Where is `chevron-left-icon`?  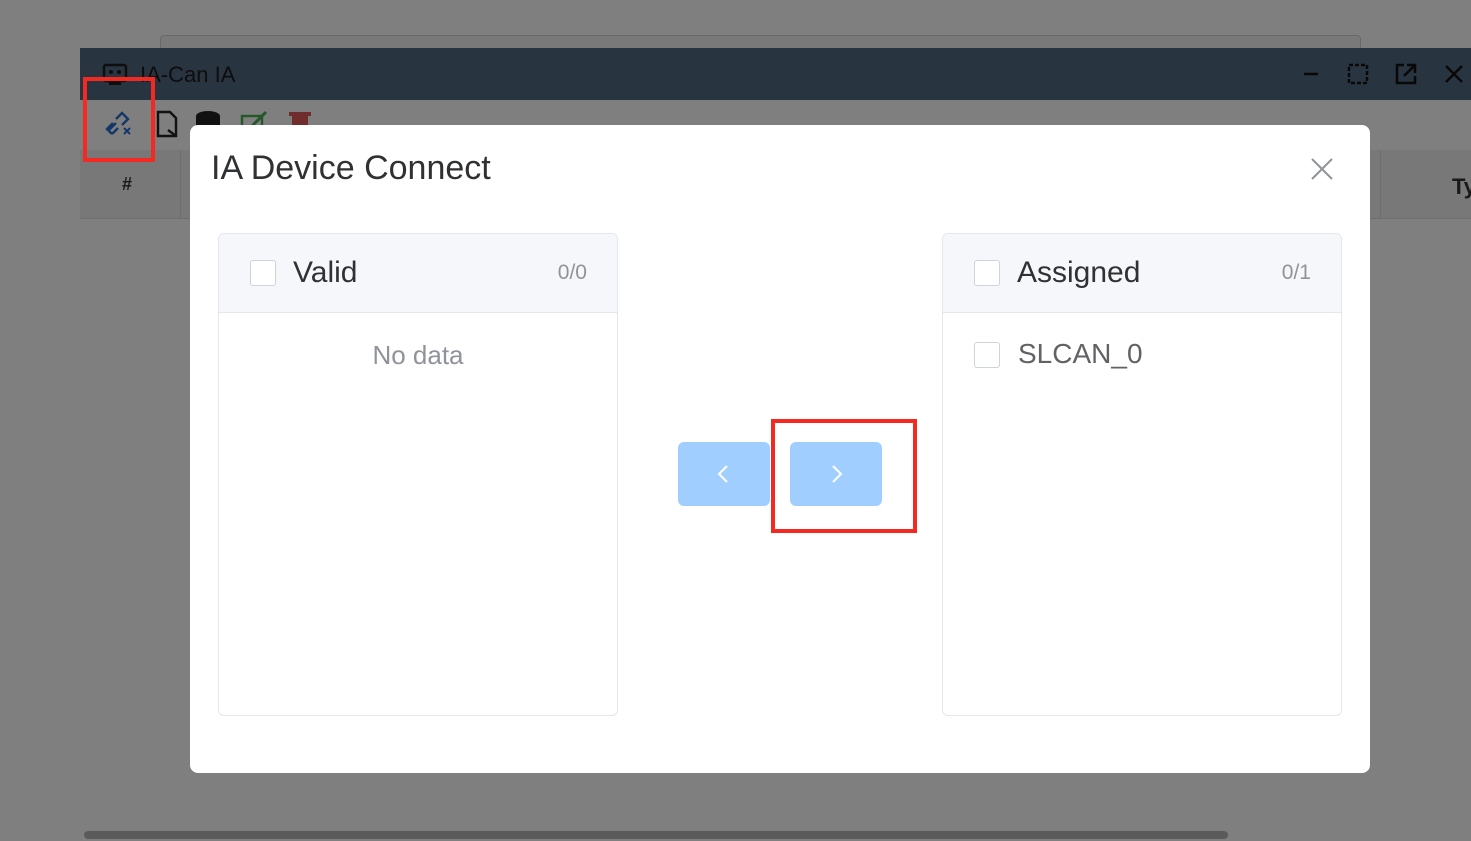 chevron-left-icon is located at coordinates (722, 474).